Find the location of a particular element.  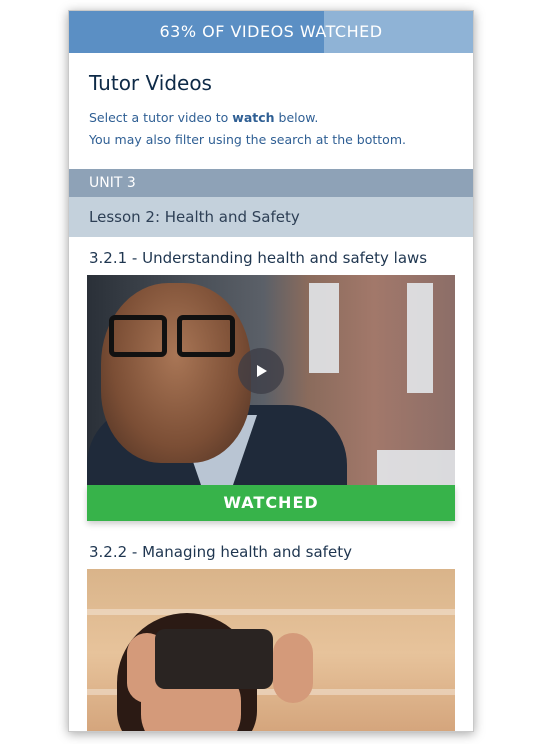

progress-label: 63% OF VIDEOS WATCHED is located at coordinates (271, 31).